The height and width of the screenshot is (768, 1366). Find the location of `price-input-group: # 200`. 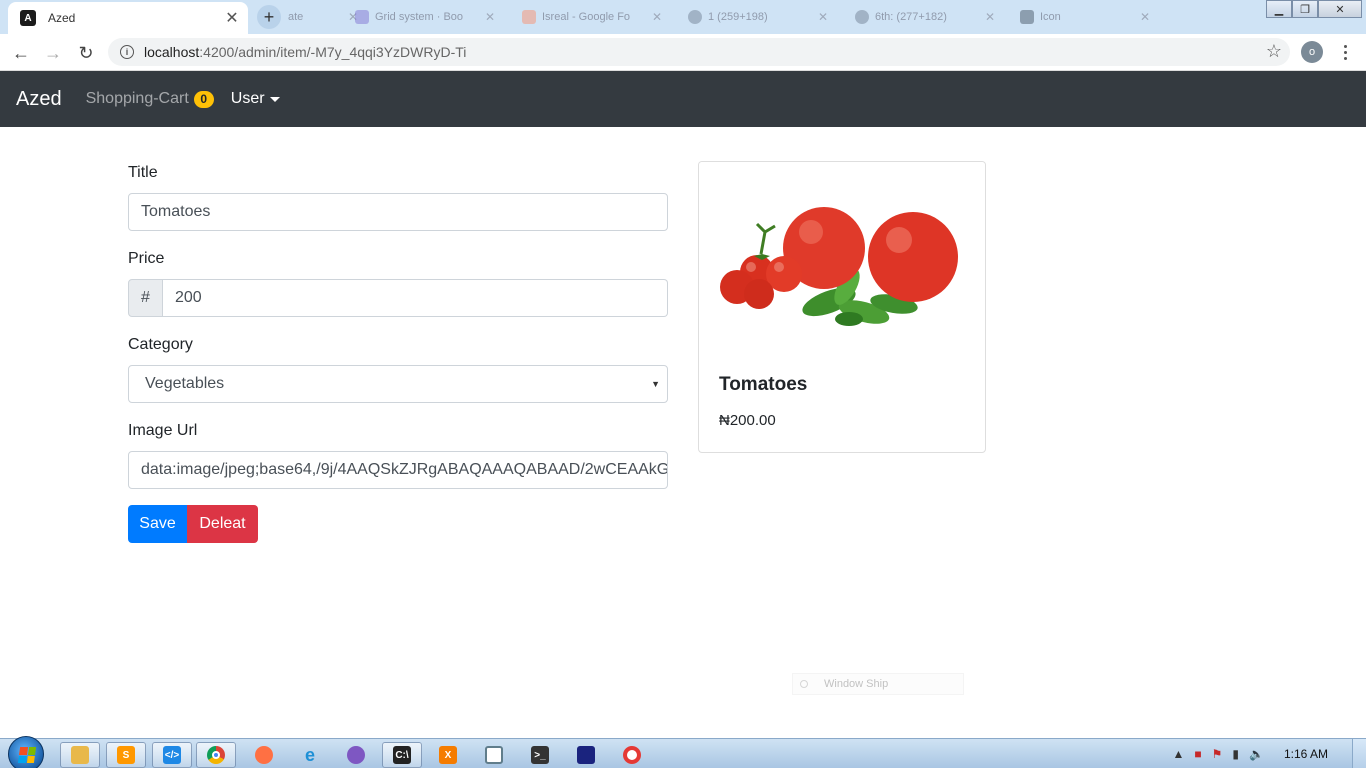

price-input-group: # 200 is located at coordinates (398, 298).